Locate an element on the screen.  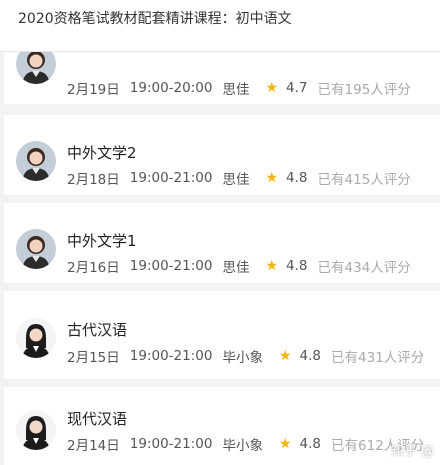
course-date: 2月14日 is located at coordinates (93, 446).